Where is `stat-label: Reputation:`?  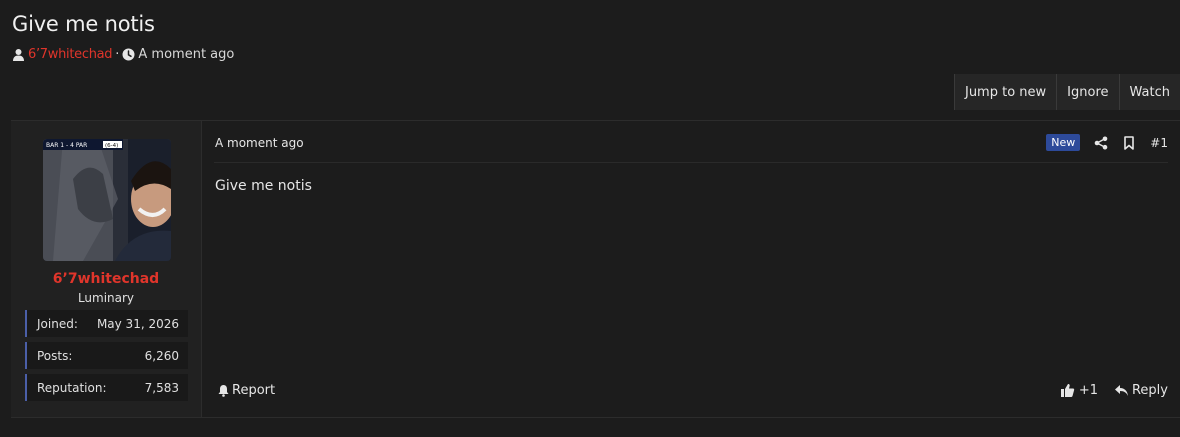 stat-label: Reputation: is located at coordinates (72, 387).